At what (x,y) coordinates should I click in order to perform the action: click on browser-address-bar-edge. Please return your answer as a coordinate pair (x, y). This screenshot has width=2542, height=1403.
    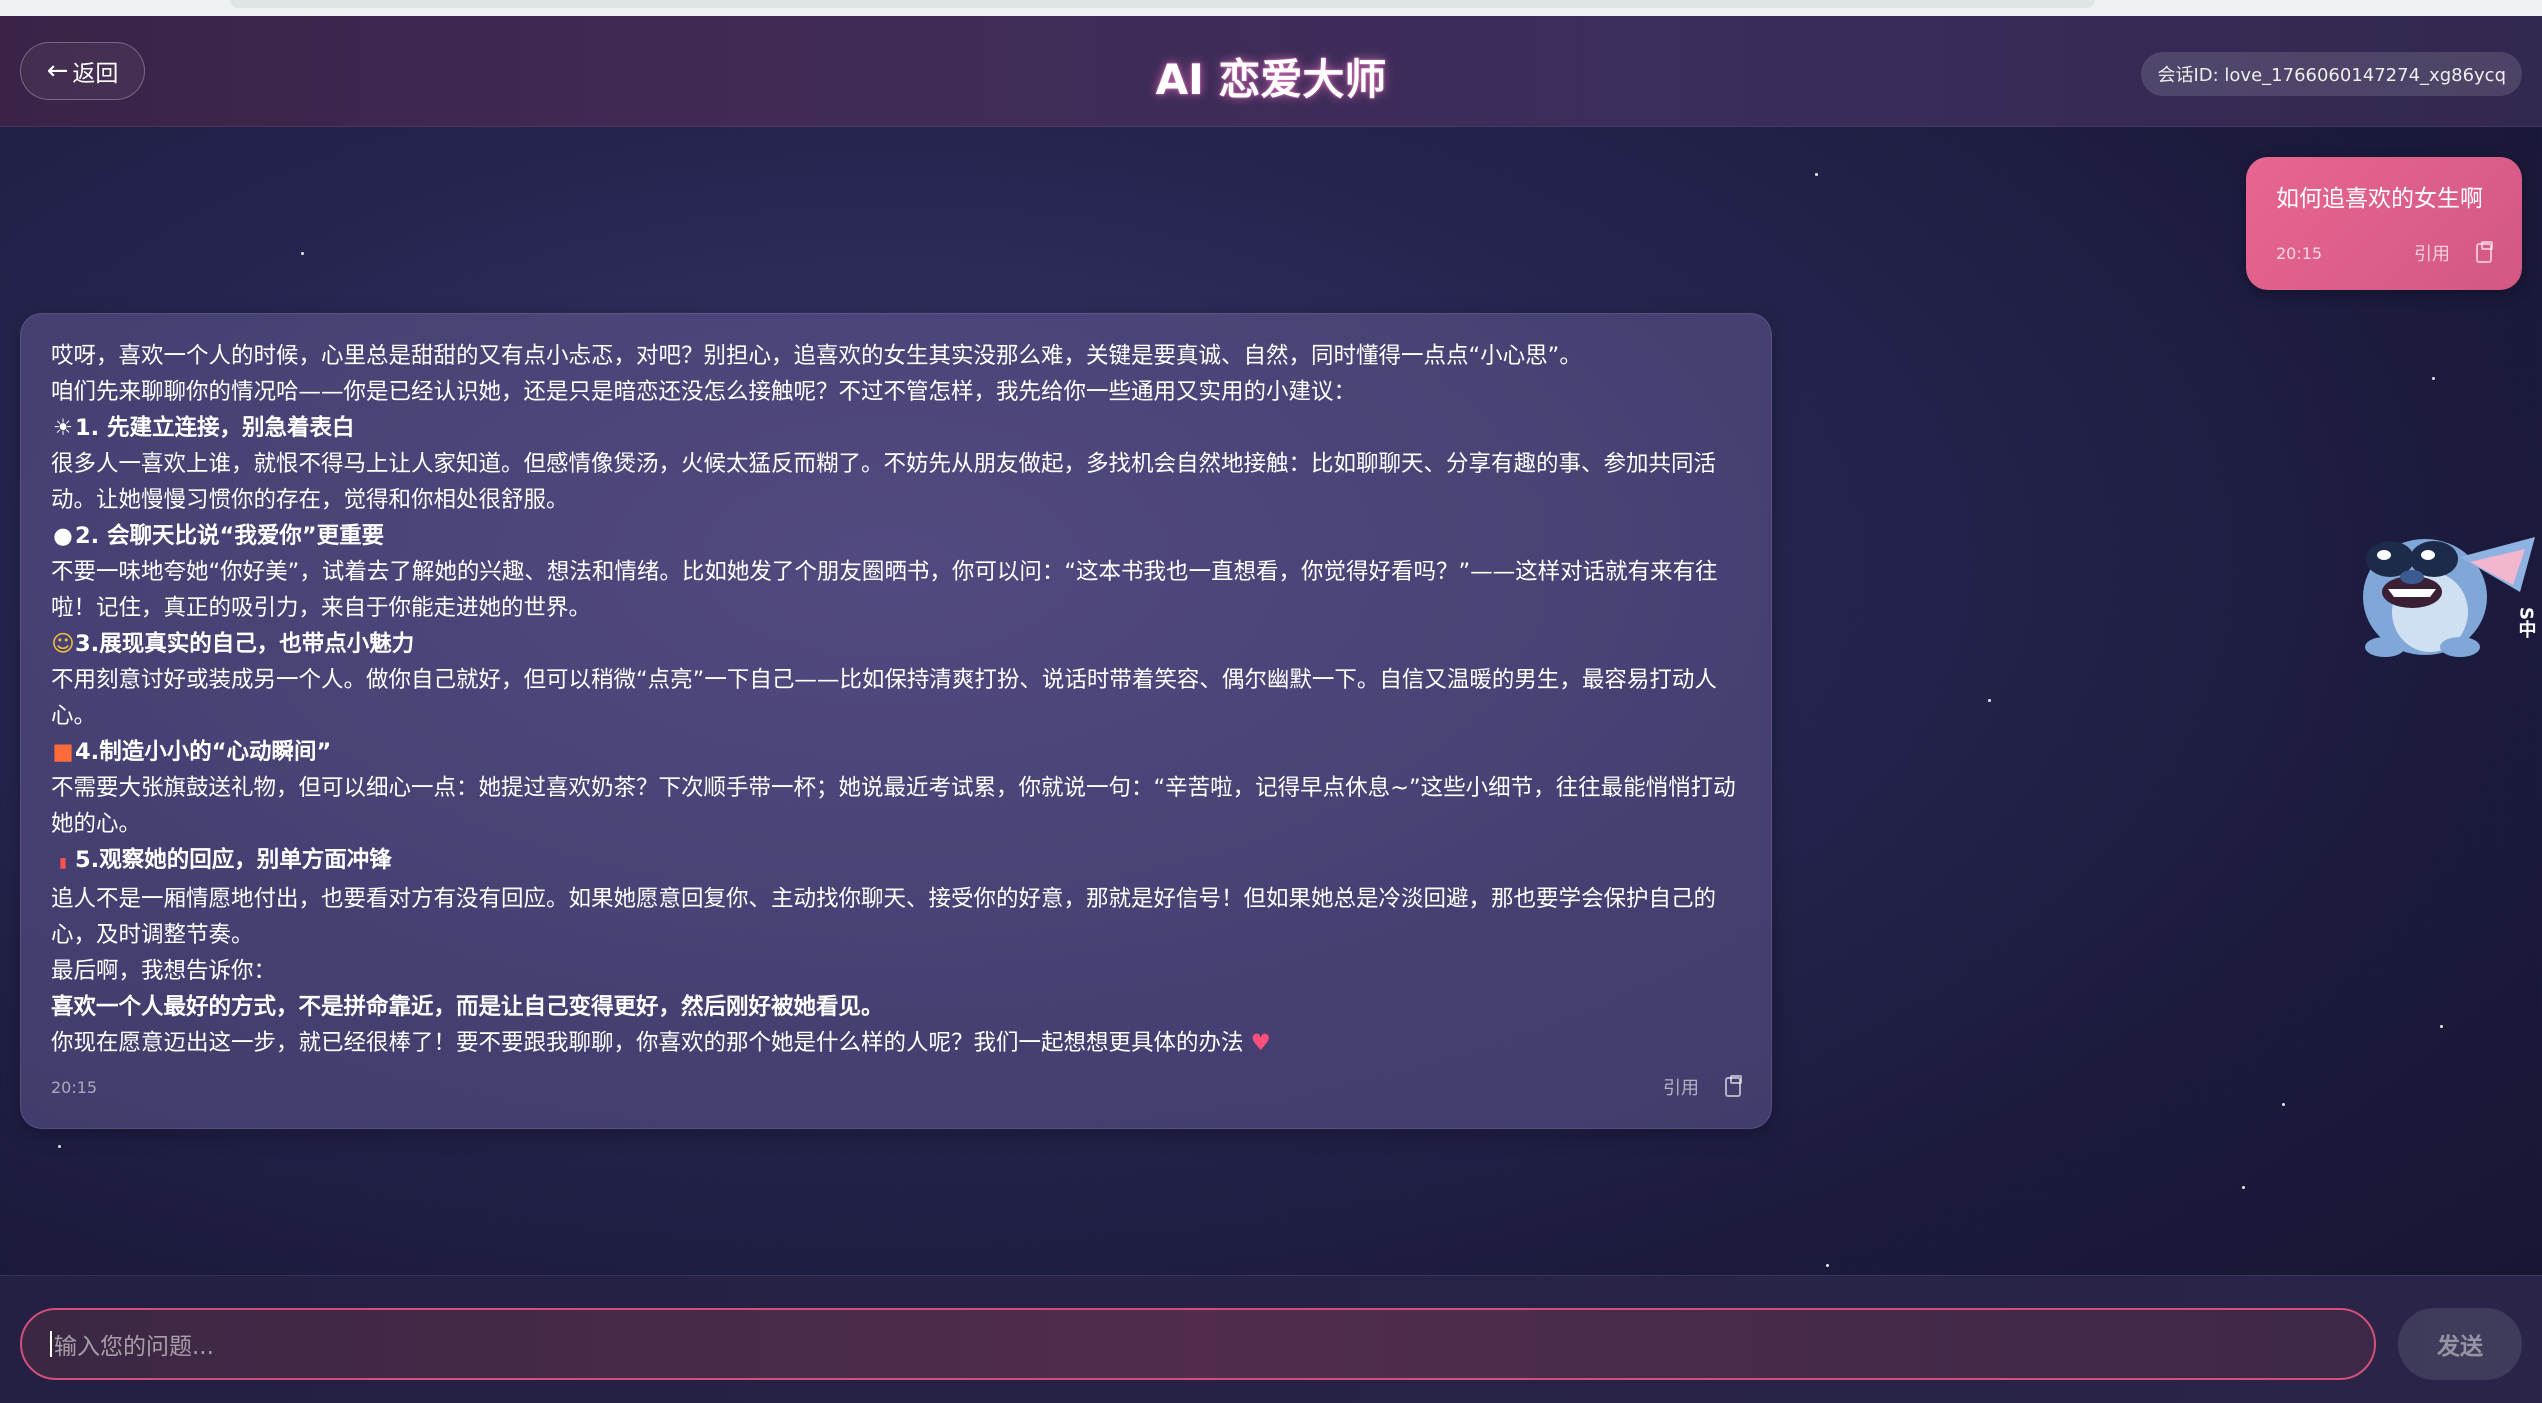
    Looking at the image, I should click on (1162, 4).